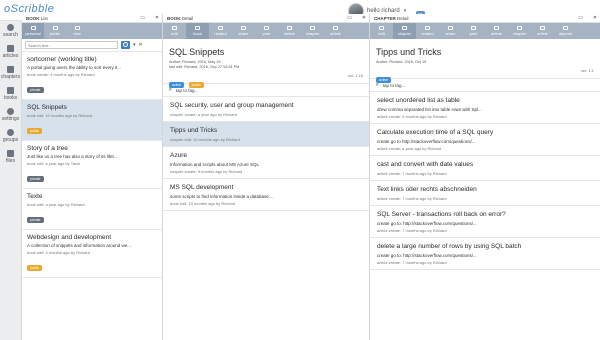 This screenshot has width=600, height=340. What do you see at coordinates (58, 252) in the screenshot?
I see `item-meta: book edit: 4 months ago by Richard` at bounding box center [58, 252].